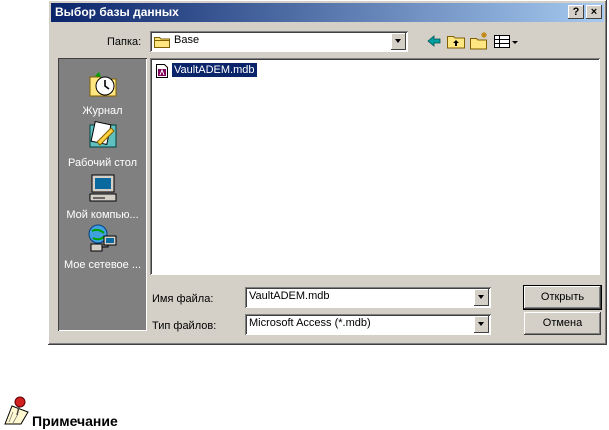 The width and height of the screenshot is (609, 430). Describe the element at coordinates (162, 42) in the screenshot. I see `folder-icon` at that location.